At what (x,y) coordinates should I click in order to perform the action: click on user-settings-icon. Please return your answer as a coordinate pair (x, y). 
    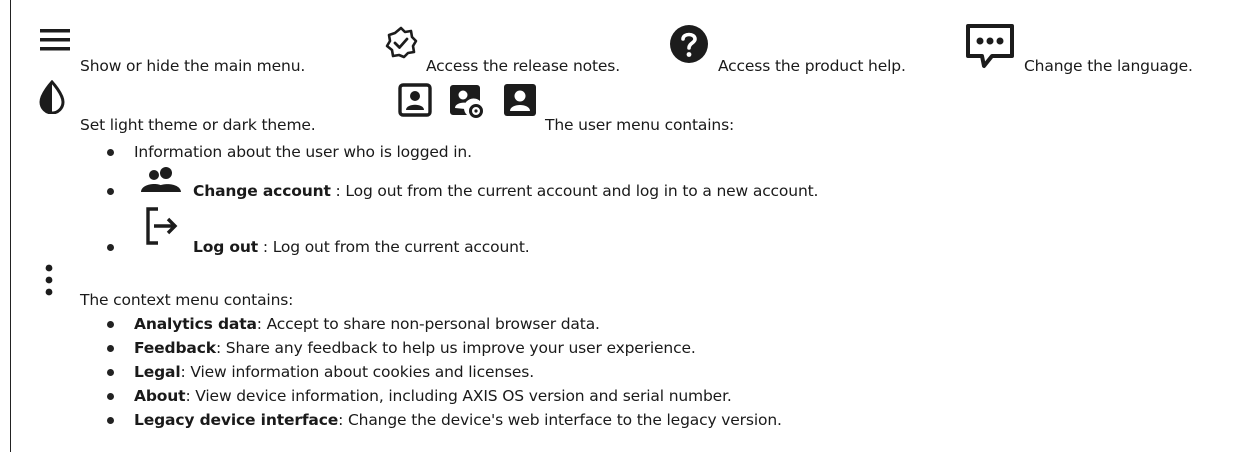
    Looking at the image, I should click on (466, 101).